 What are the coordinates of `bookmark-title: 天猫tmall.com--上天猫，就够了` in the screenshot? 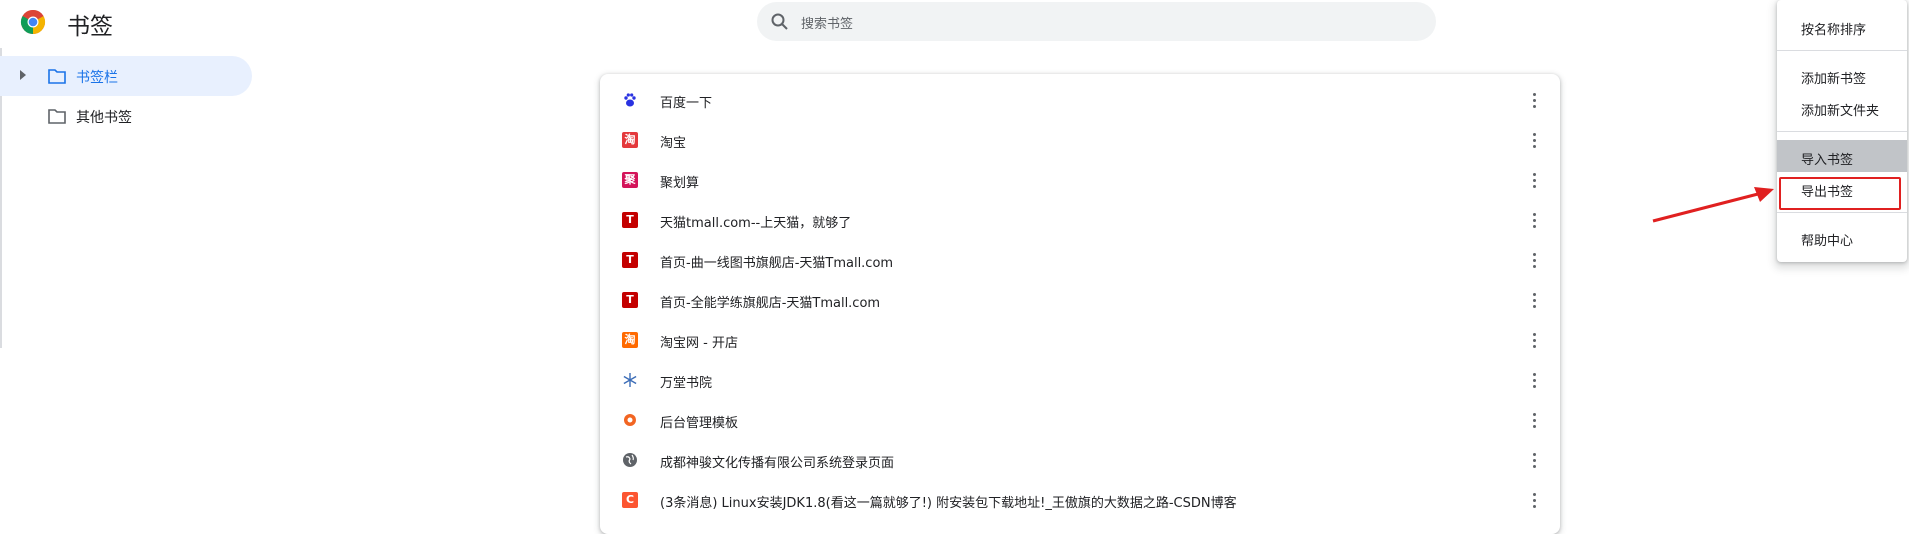 It's located at (756, 223).